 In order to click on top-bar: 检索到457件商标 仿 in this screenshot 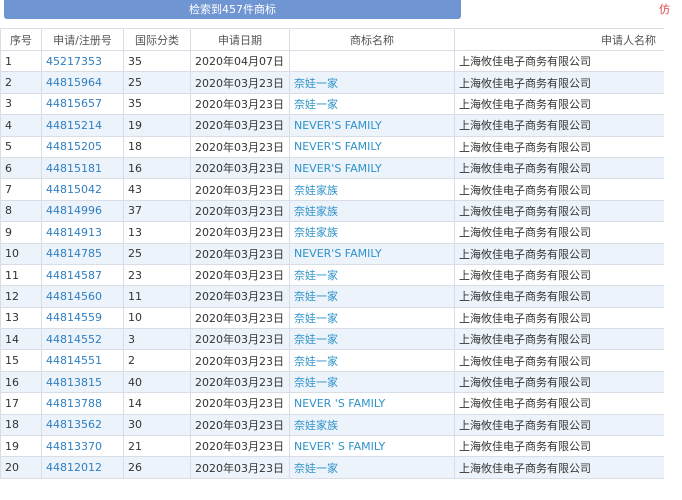, I will do `click(341, 14)`.